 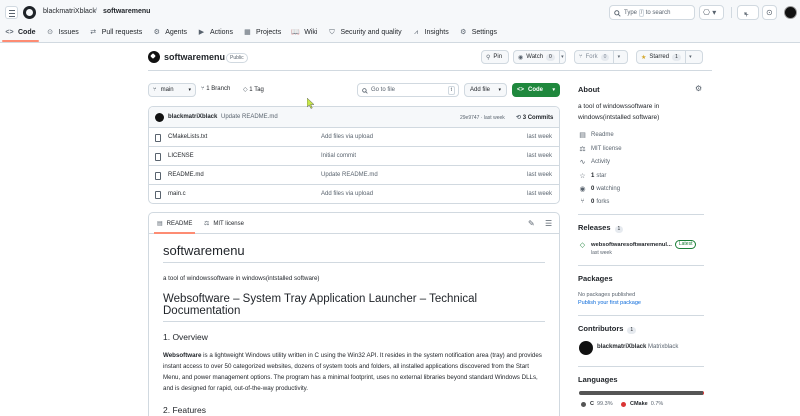 I want to click on breadcrumb-owner: blackmatriXblack, so click(x=69, y=11).